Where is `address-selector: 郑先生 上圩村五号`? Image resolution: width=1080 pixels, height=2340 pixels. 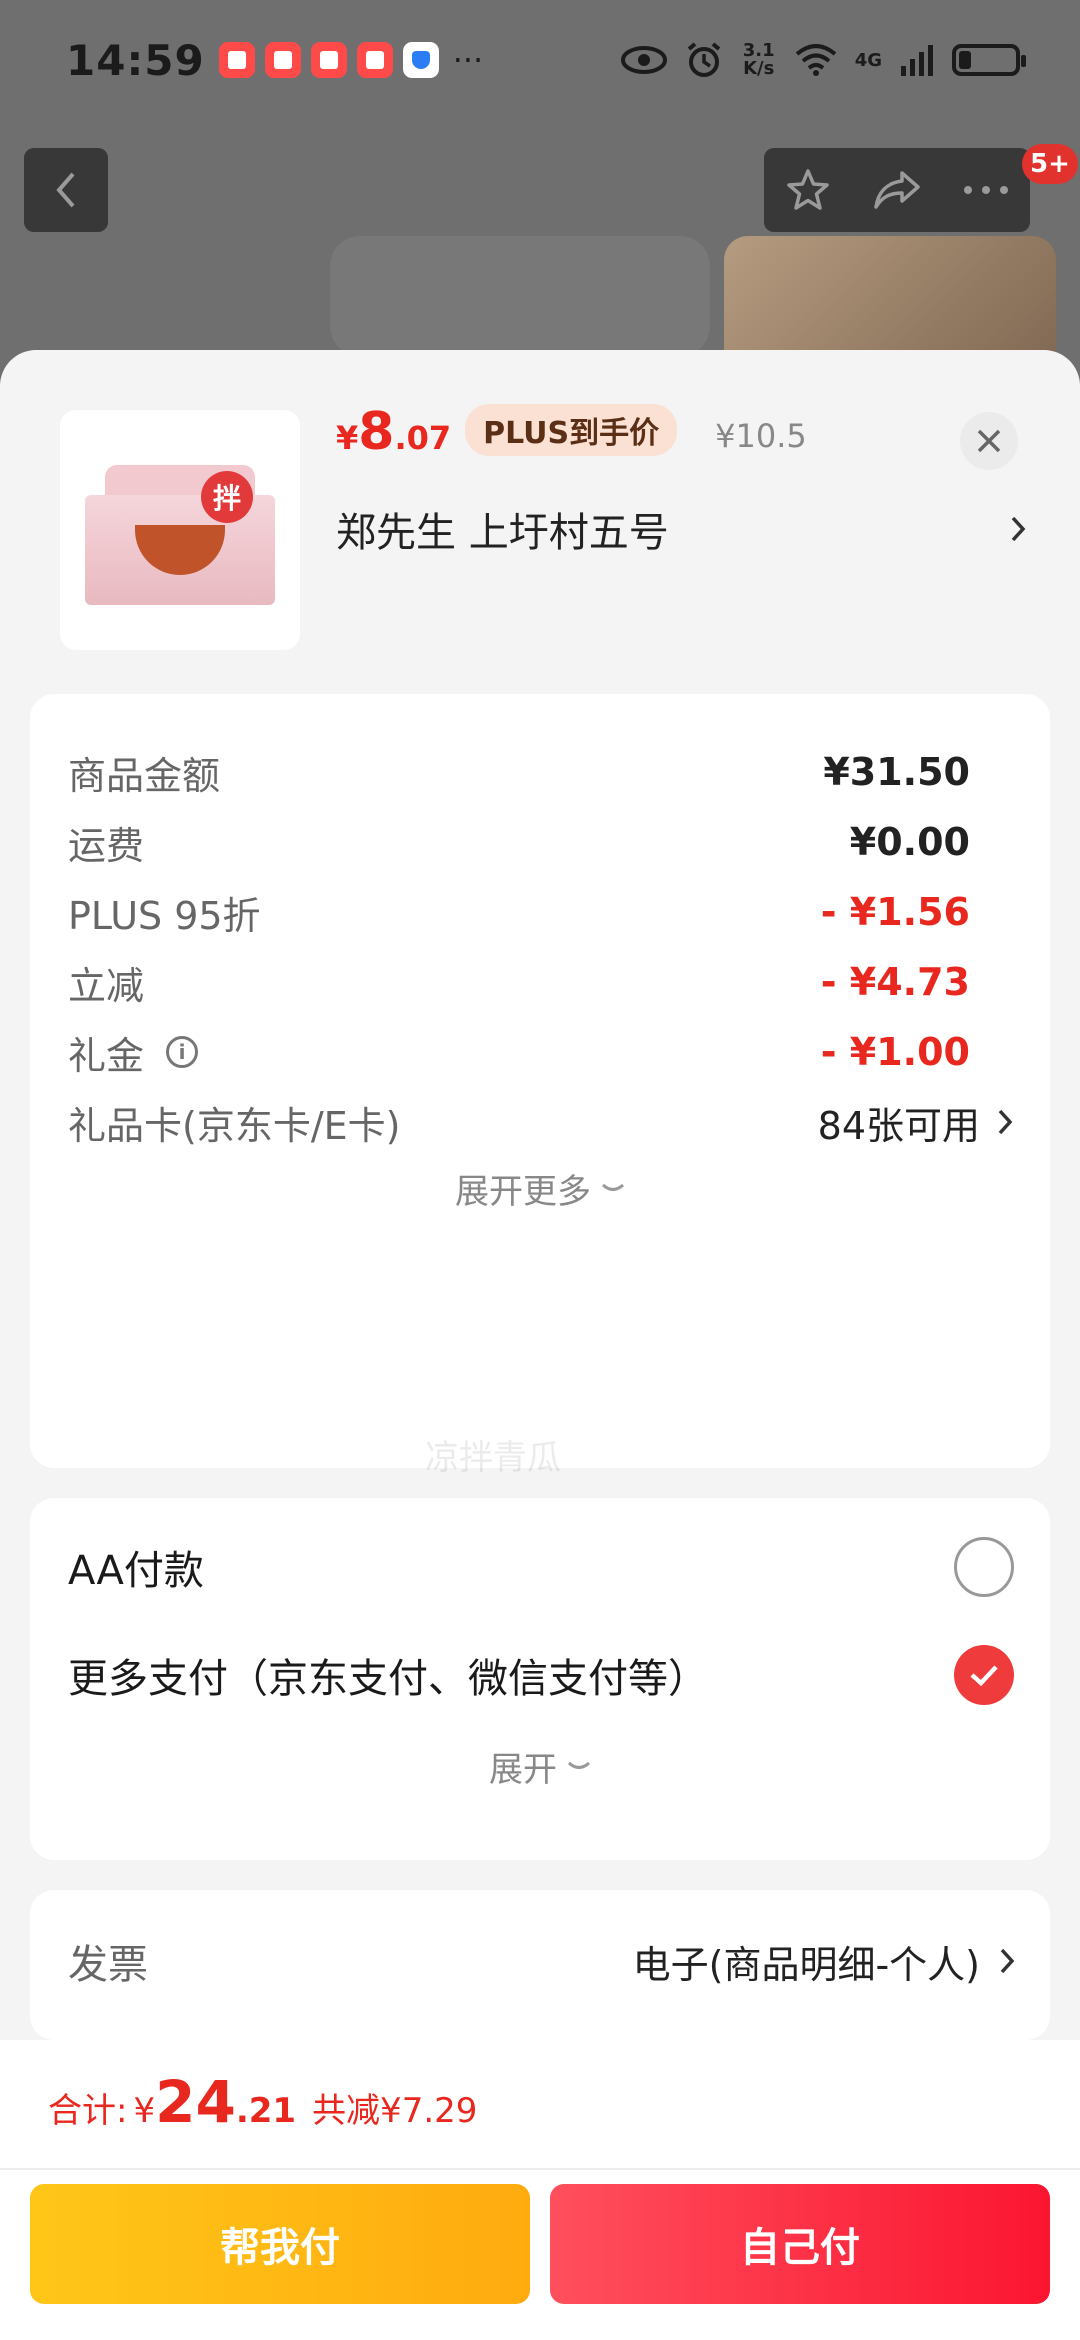 address-selector: 郑先生 上圩村五号 is located at coordinates (681, 529).